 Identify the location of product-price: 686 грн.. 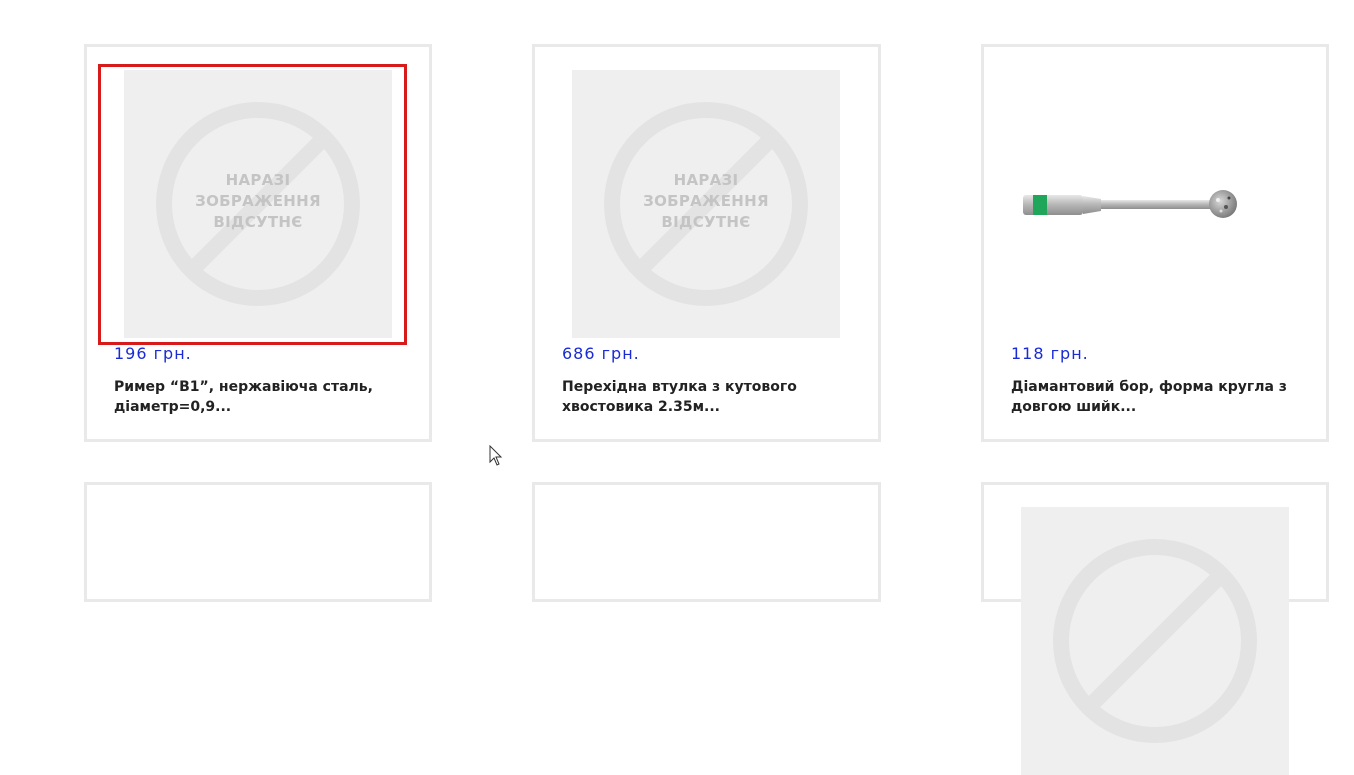
(601, 353).